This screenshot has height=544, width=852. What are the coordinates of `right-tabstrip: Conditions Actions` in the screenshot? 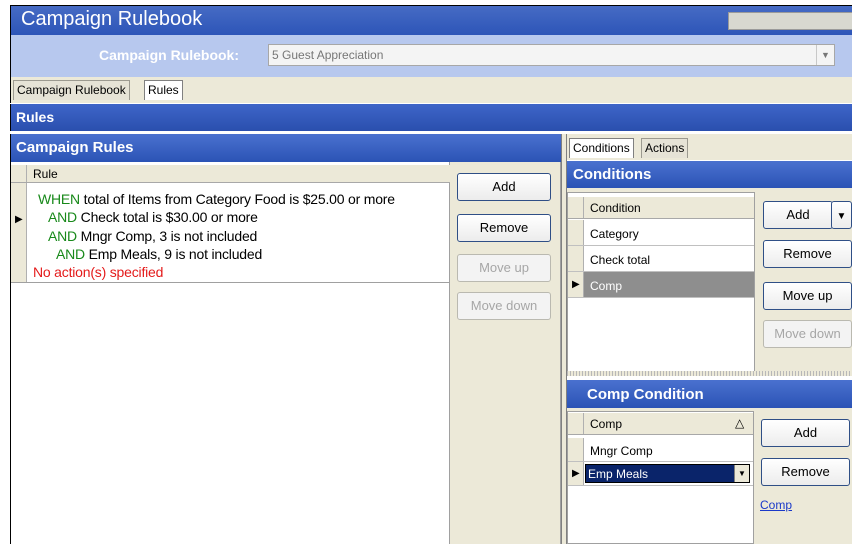 It's located at (709, 147).